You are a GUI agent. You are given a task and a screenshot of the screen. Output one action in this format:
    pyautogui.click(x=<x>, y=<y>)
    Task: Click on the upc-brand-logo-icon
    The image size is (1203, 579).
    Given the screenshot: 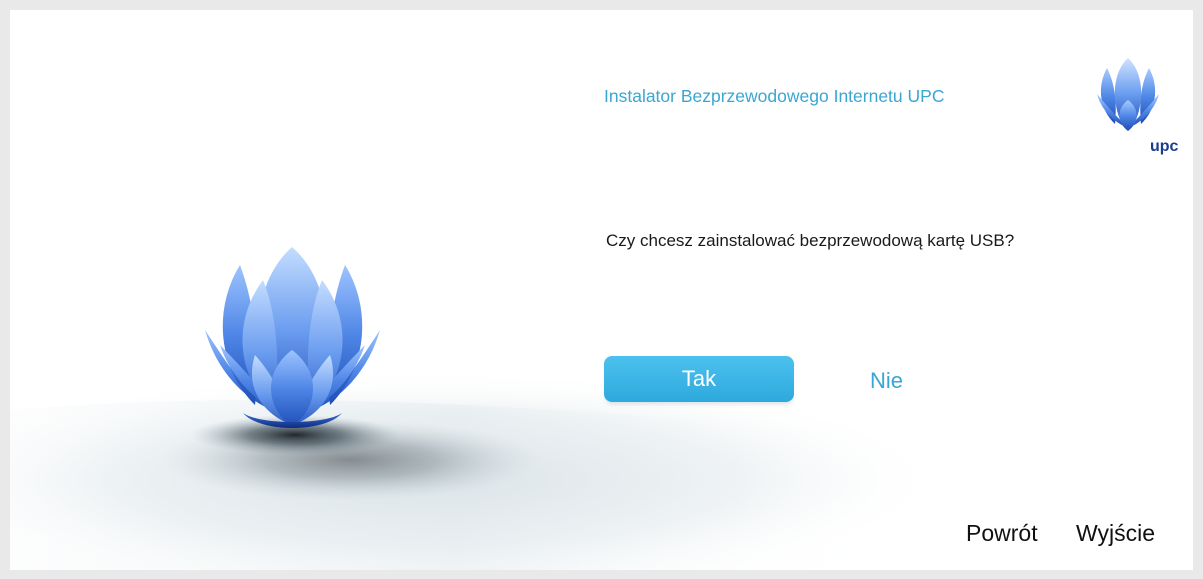 What is the action you would take?
    pyautogui.click(x=1128, y=94)
    